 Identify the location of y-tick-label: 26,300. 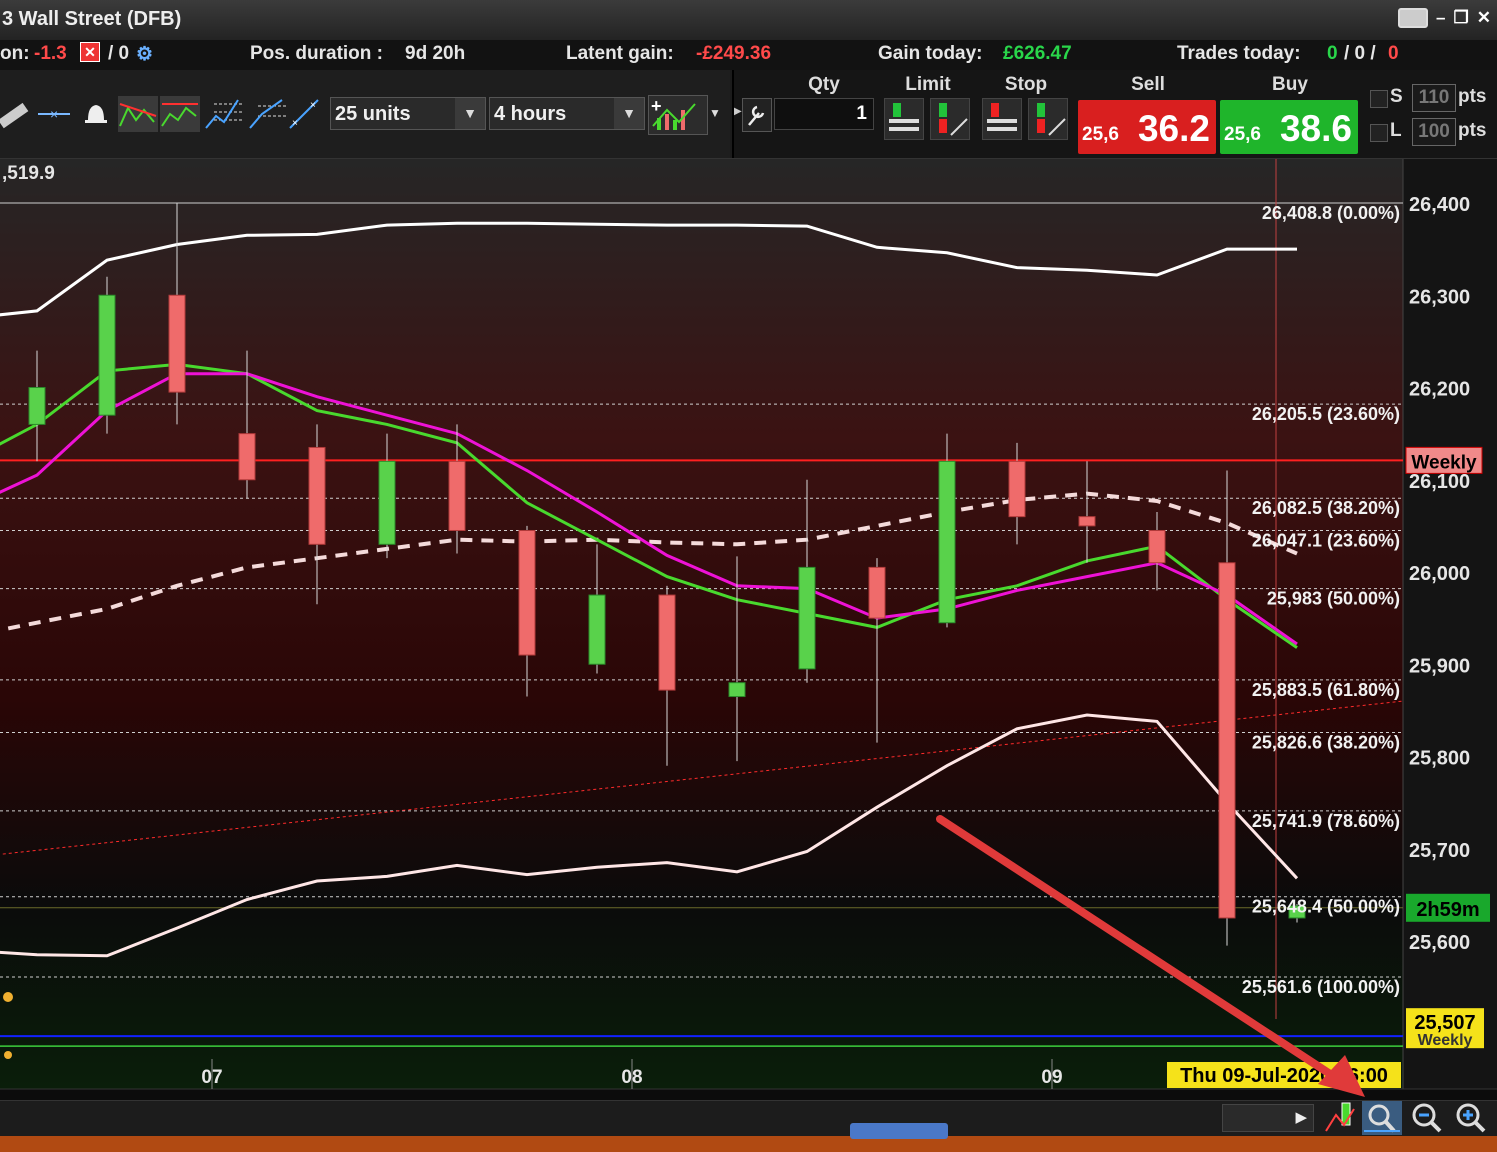
(1439, 297).